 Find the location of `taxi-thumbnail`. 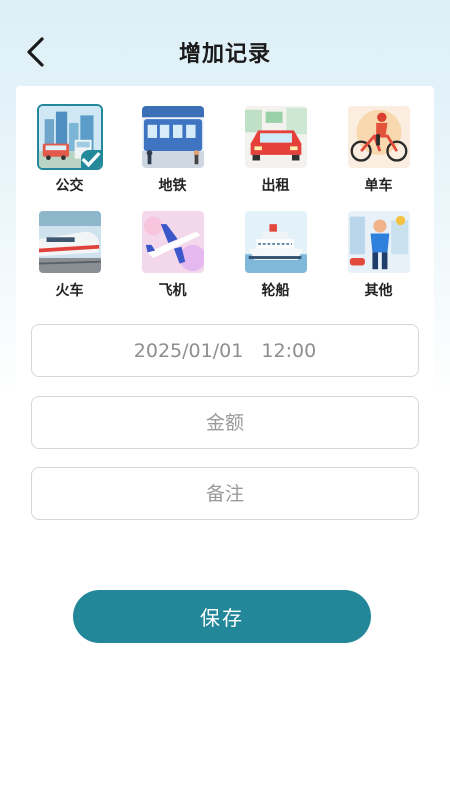

taxi-thumbnail is located at coordinates (276, 137).